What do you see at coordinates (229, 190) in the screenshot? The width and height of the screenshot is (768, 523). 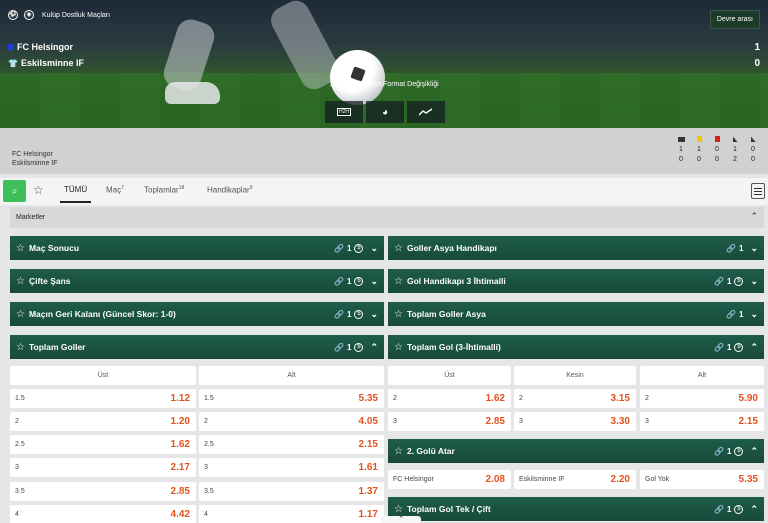 I see `tab-handicaps: Handikaplar9` at bounding box center [229, 190].